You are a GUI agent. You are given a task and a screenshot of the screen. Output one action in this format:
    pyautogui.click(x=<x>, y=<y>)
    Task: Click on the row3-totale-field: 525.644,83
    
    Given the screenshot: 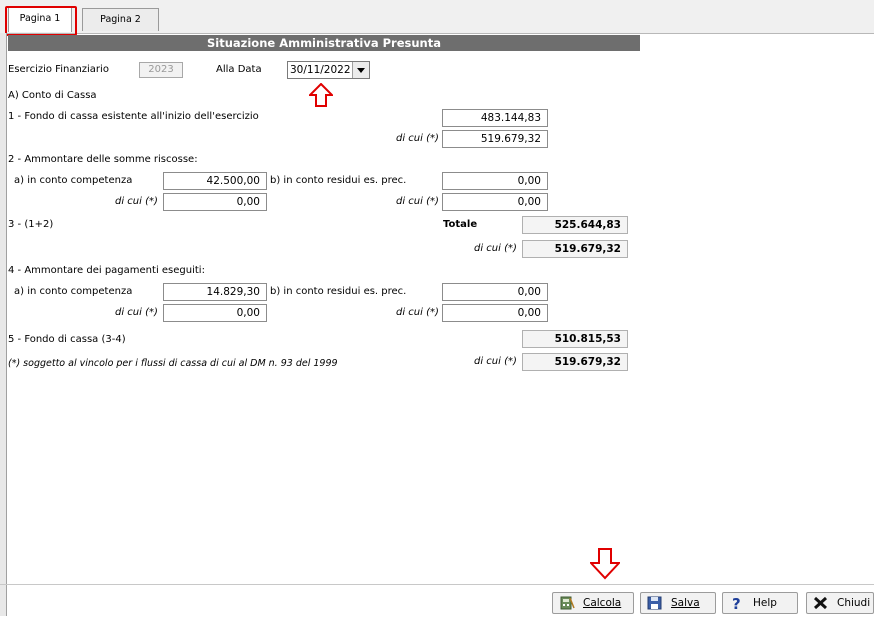 What is the action you would take?
    pyautogui.click(x=575, y=225)
    